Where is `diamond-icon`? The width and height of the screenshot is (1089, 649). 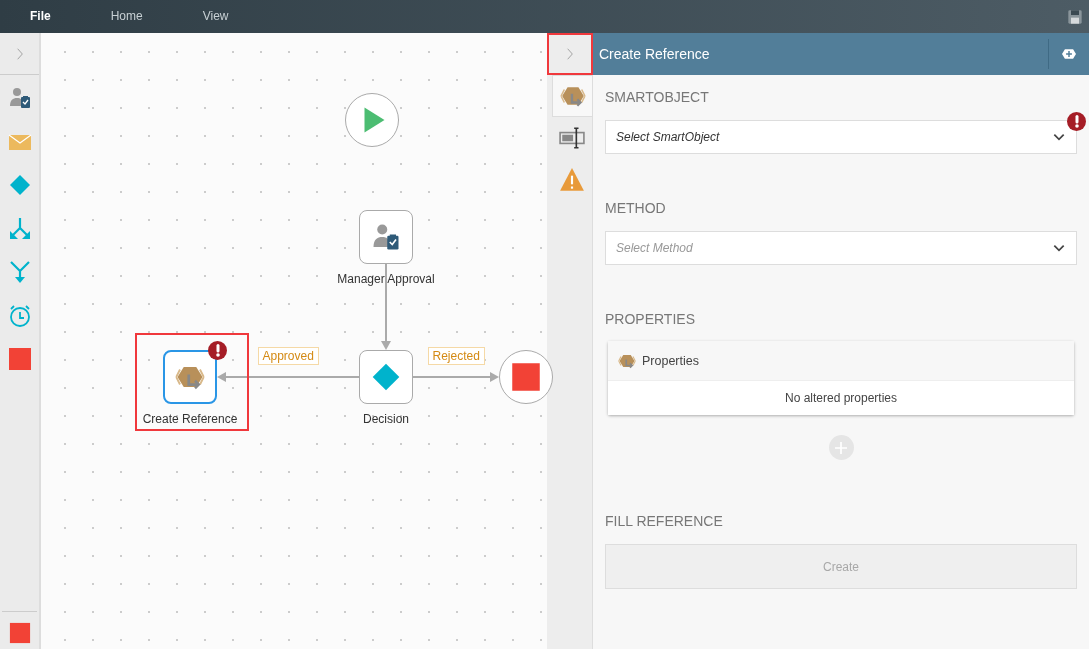 diamond-icon is located at coordinates (386, 377).